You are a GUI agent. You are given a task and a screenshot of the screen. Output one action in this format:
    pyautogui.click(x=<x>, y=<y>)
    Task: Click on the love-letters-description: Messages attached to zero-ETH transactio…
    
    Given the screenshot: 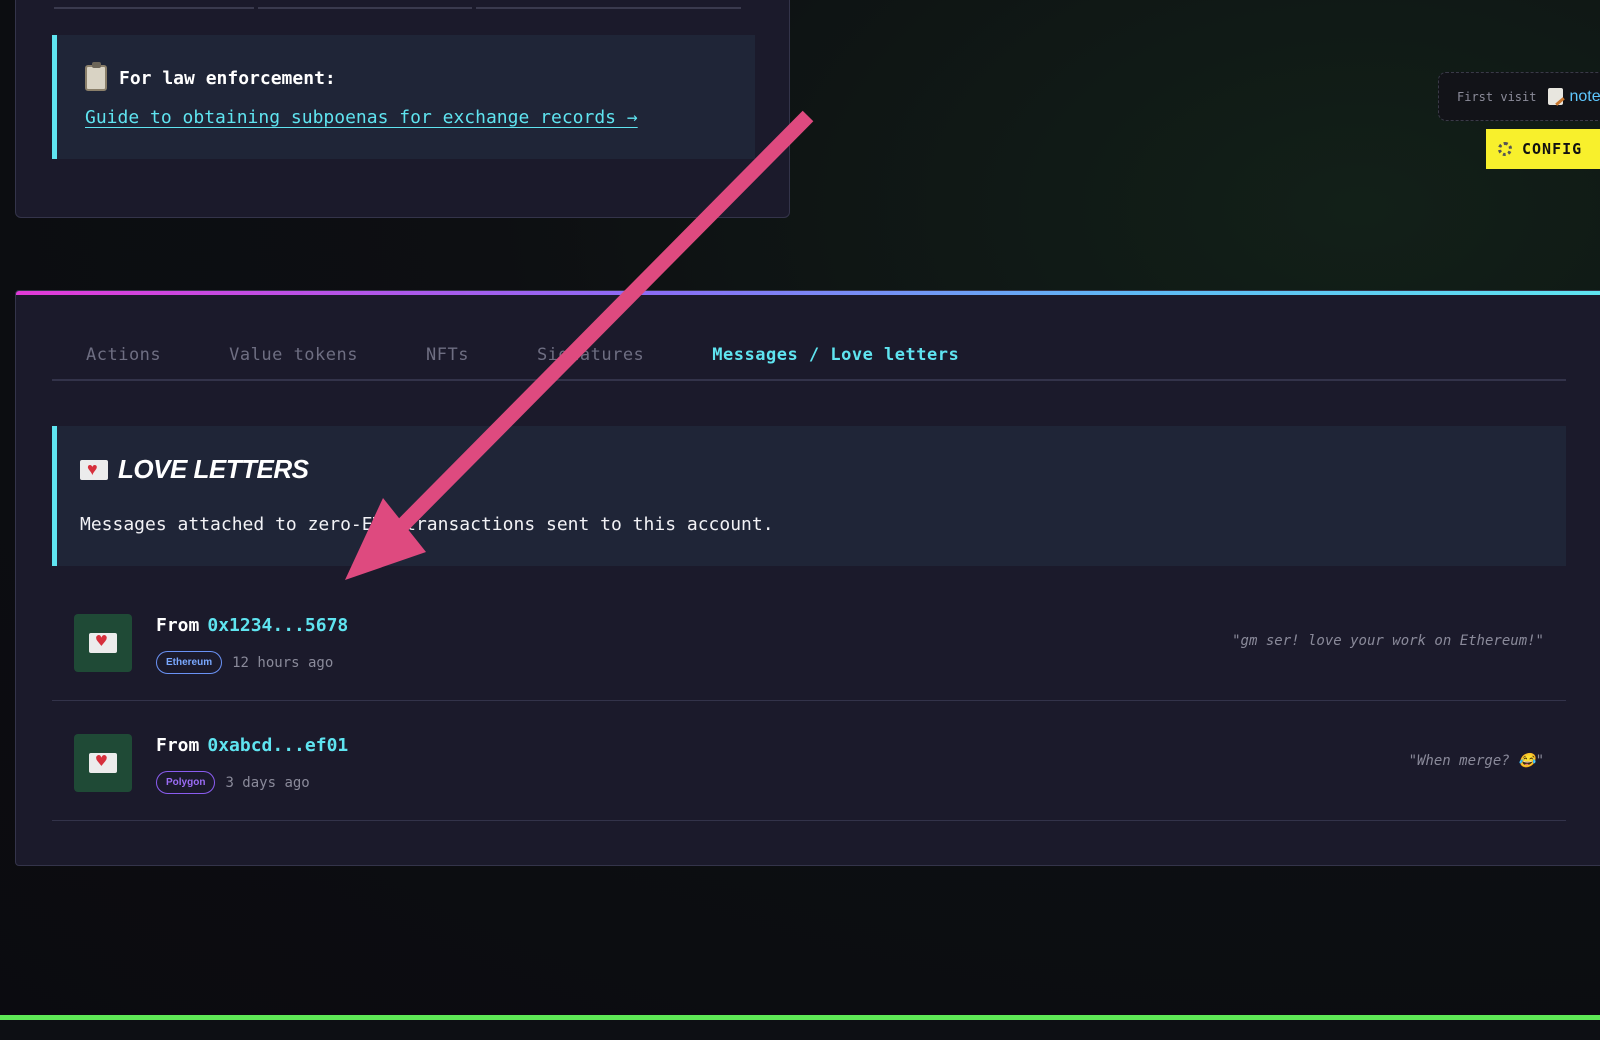 What is the action you would take?
    pyautogui.click(x=427, y=524)
    